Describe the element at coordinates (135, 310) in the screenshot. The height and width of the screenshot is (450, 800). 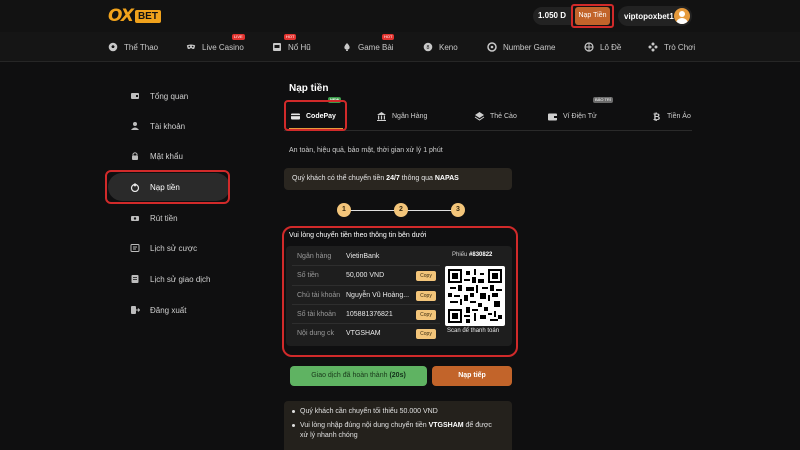
I see `logout-icon` at that location.